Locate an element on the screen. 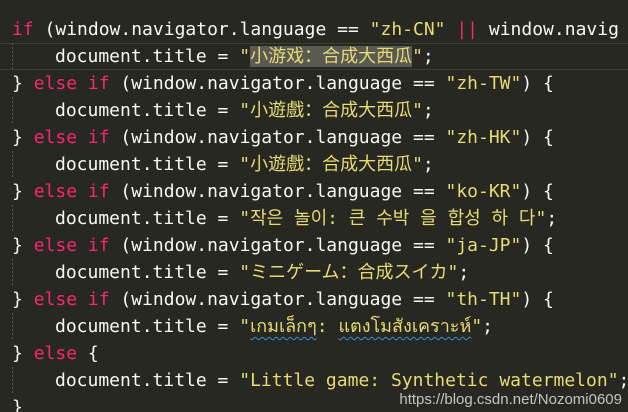  code-token: : is located at coordinates (327, 326).